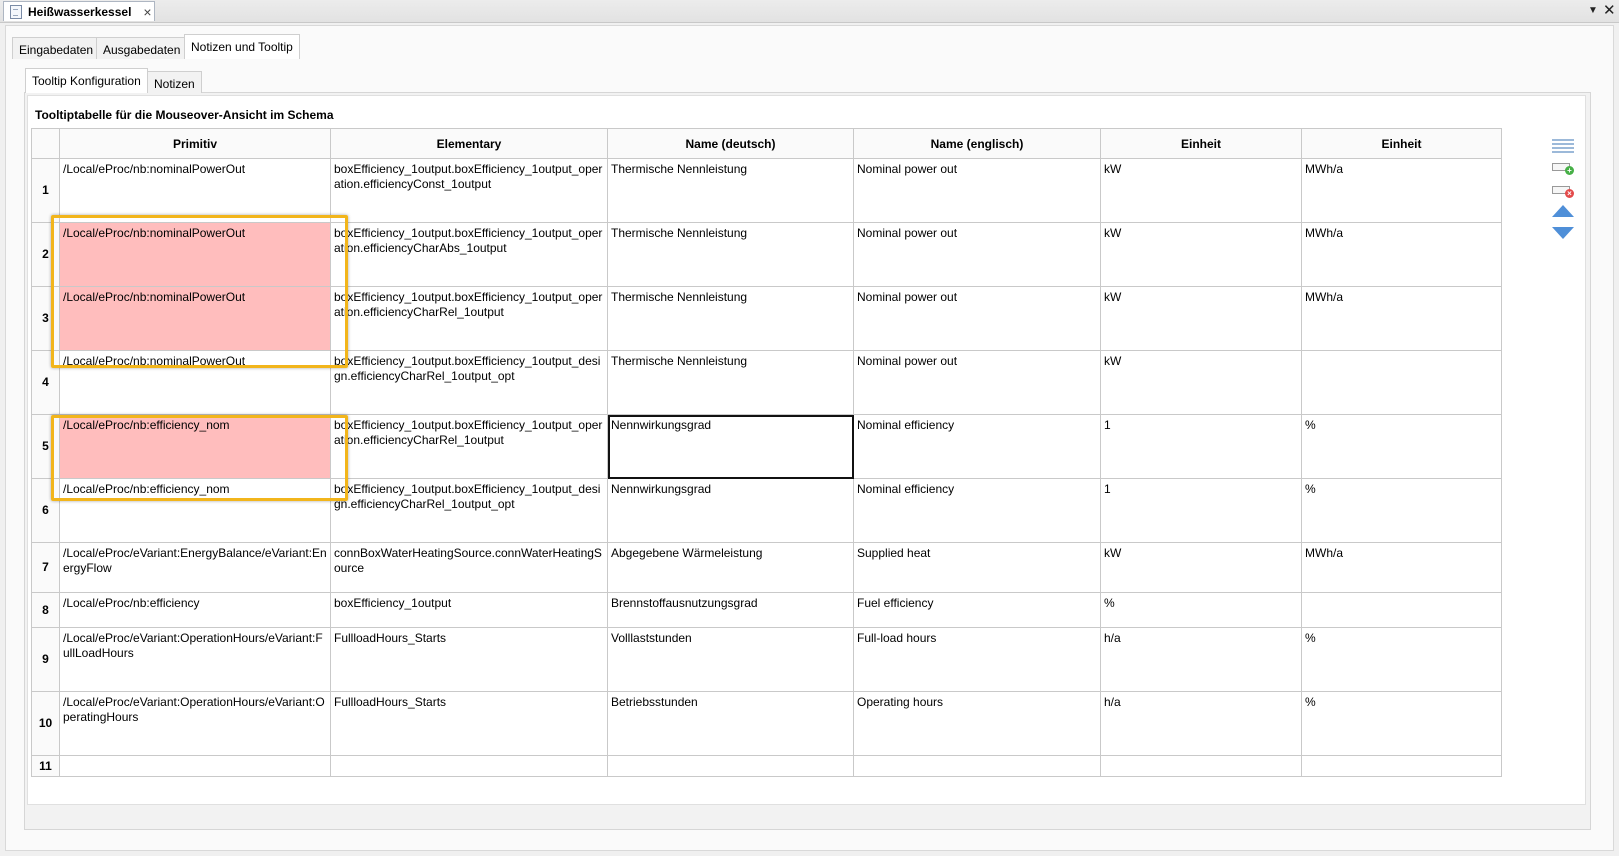  I want to click on row-number: 8, so click(45, 610).